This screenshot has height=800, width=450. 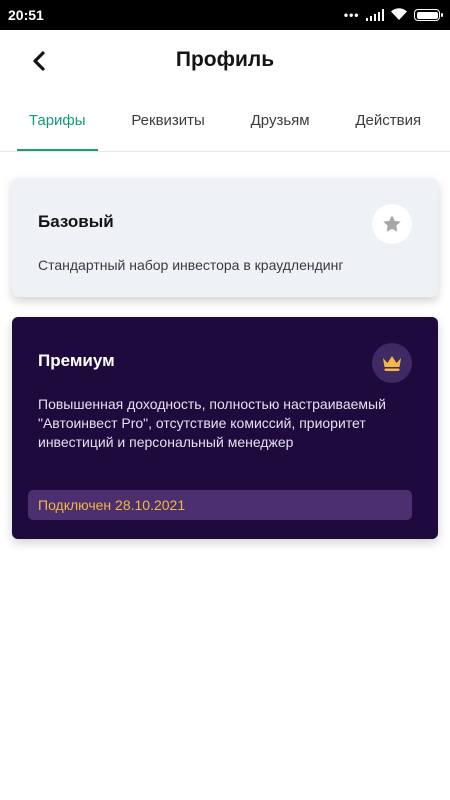 What do you see at coordinates (392, 224) in the screenshot?
I see `star-icon` at bounding box center [392, 224].